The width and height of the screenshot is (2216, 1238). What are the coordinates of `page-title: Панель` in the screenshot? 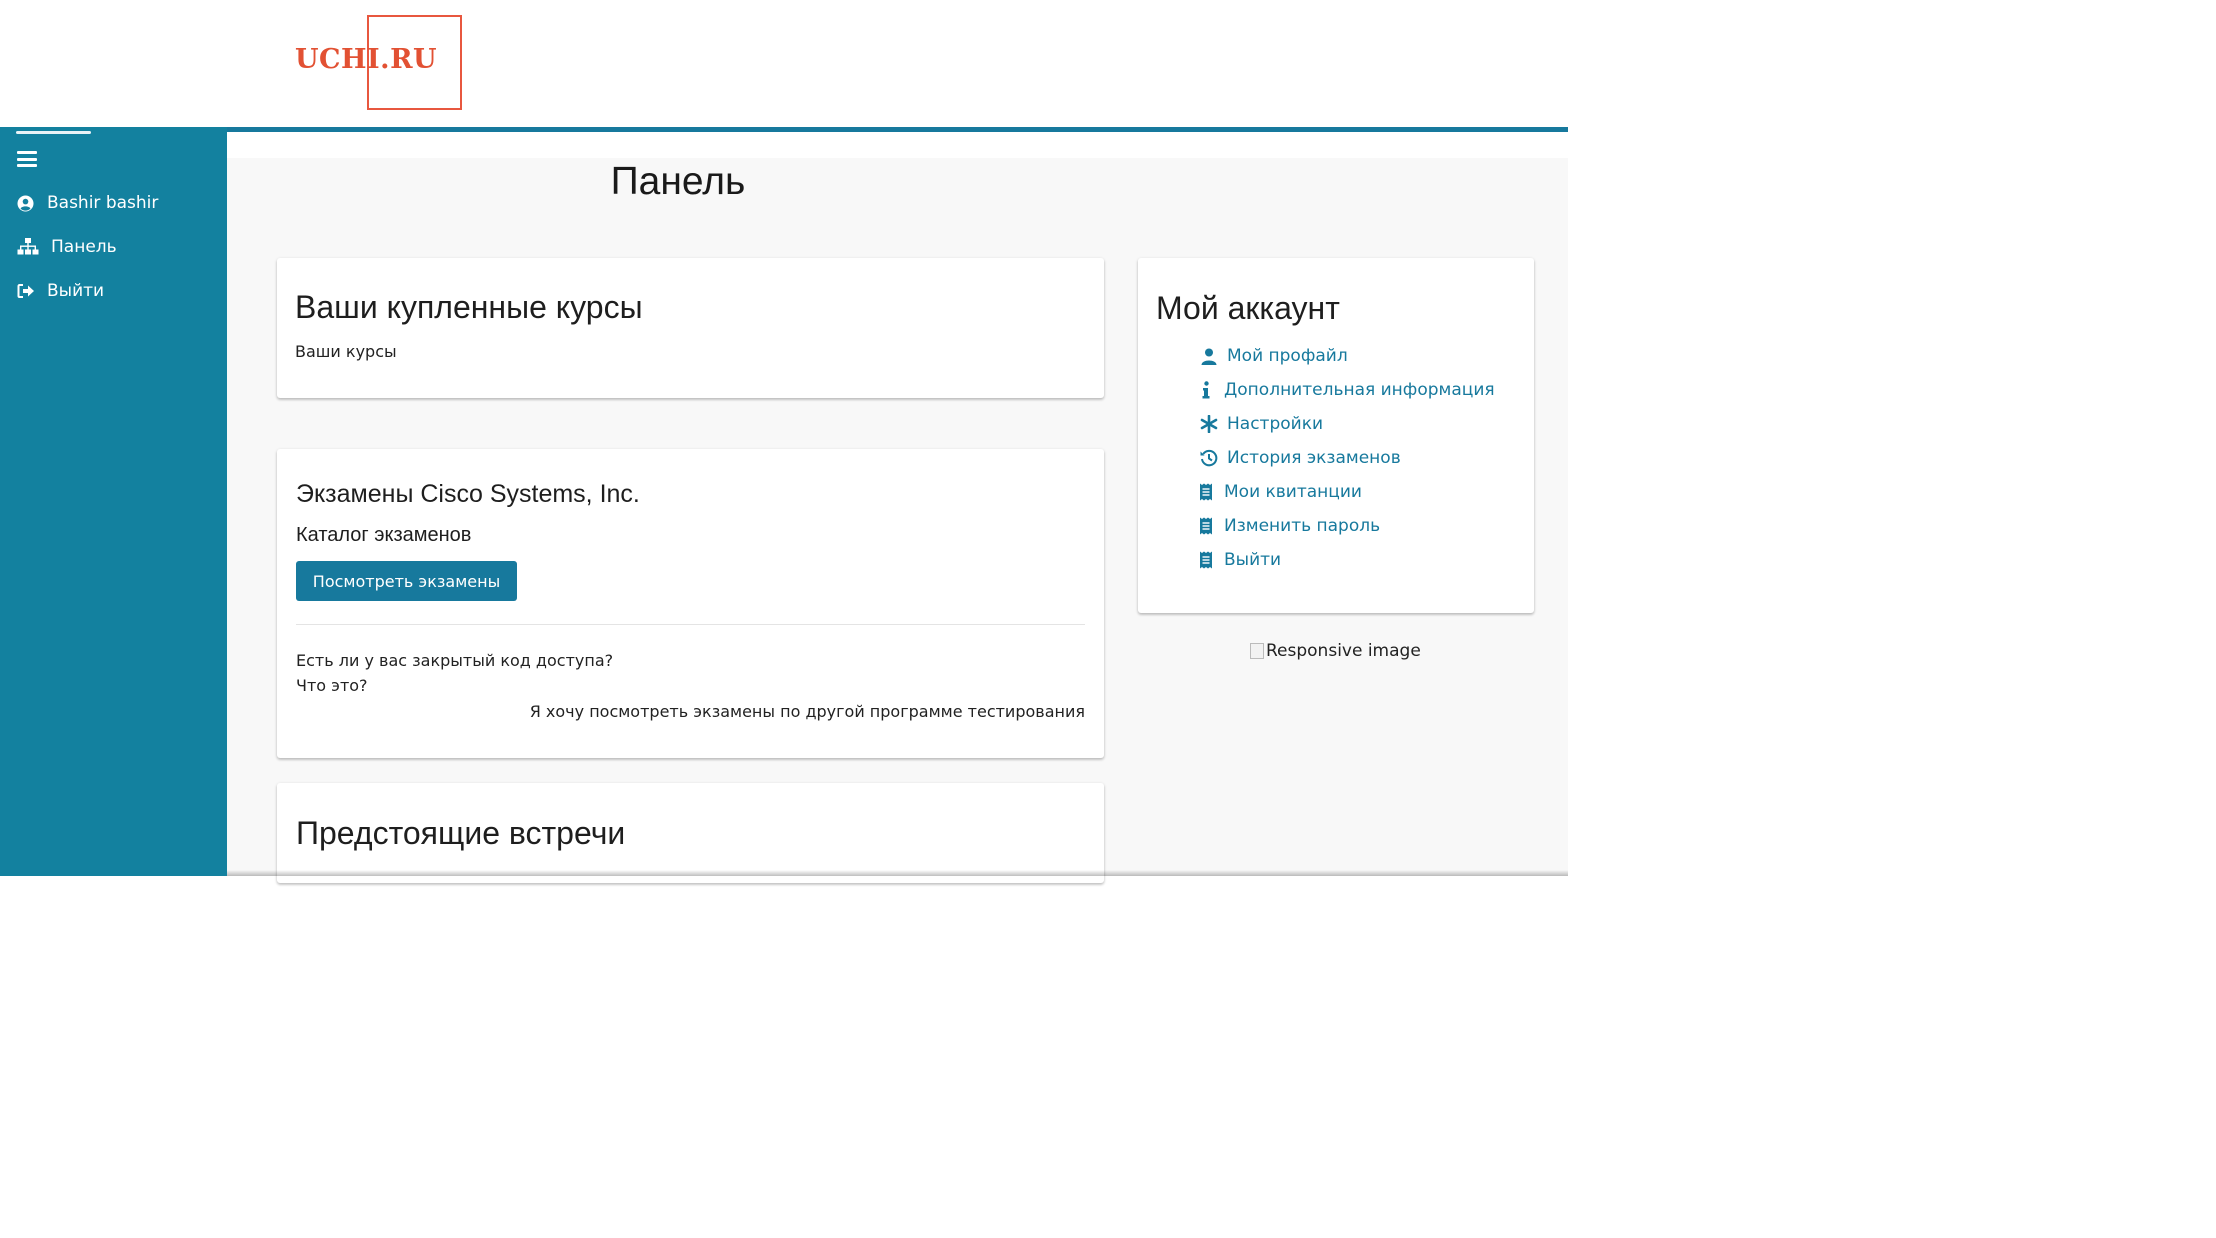 It's located at (678, 181).